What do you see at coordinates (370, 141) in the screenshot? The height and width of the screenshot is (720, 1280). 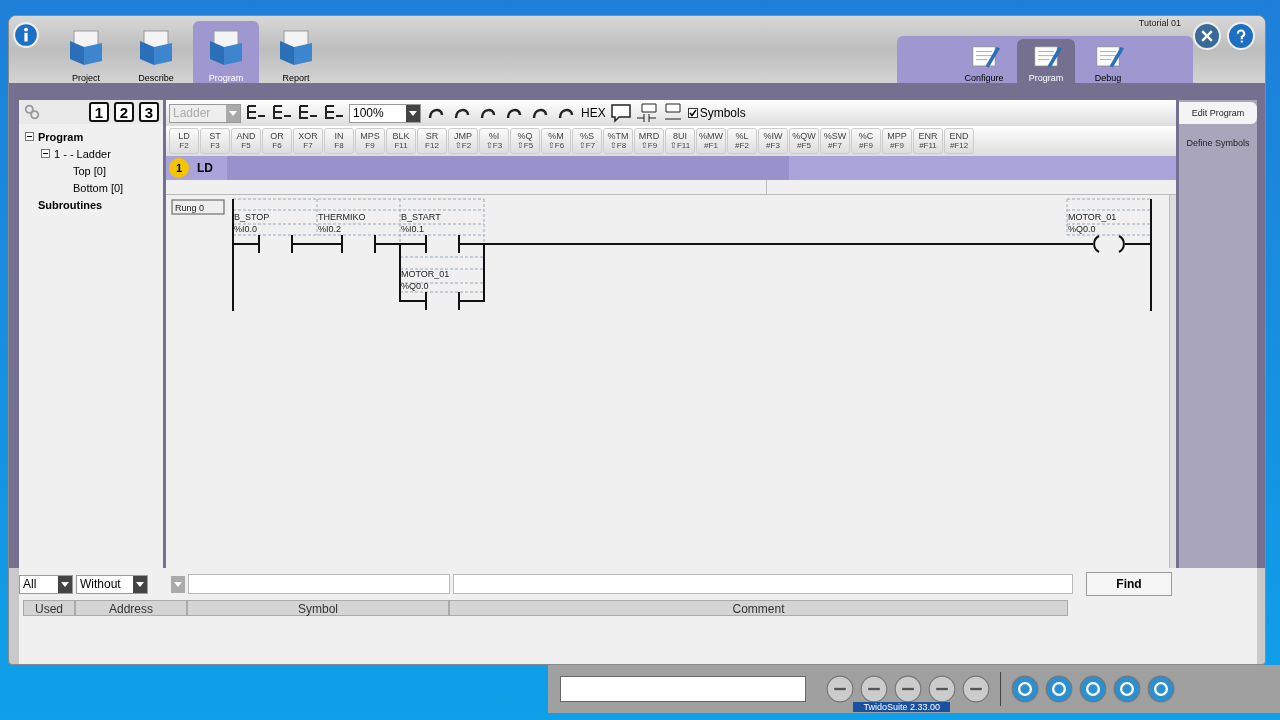 I see `instruction-button: MPS F9` at bounding box center [370, 141].